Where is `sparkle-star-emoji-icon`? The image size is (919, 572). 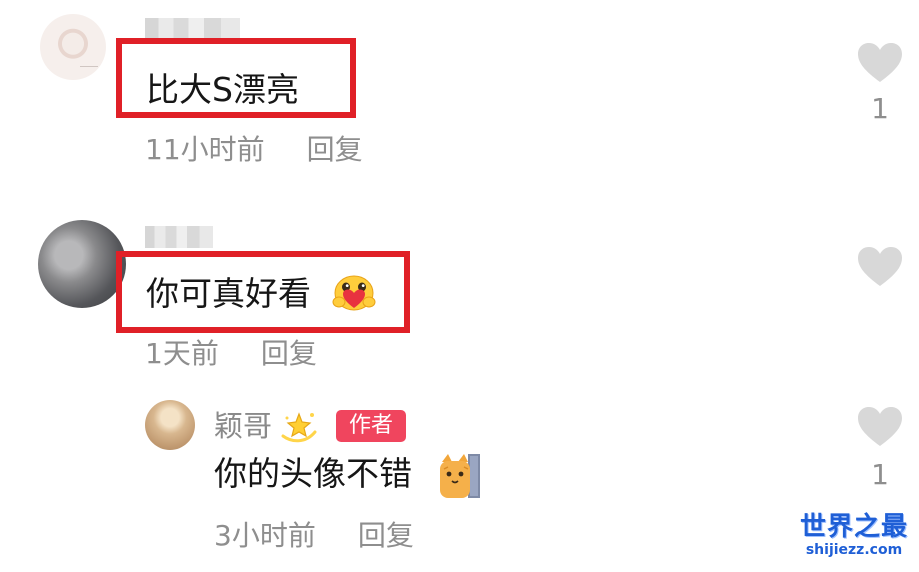 sparkle-star-emoji-icon is located at coordinates (299, 427).